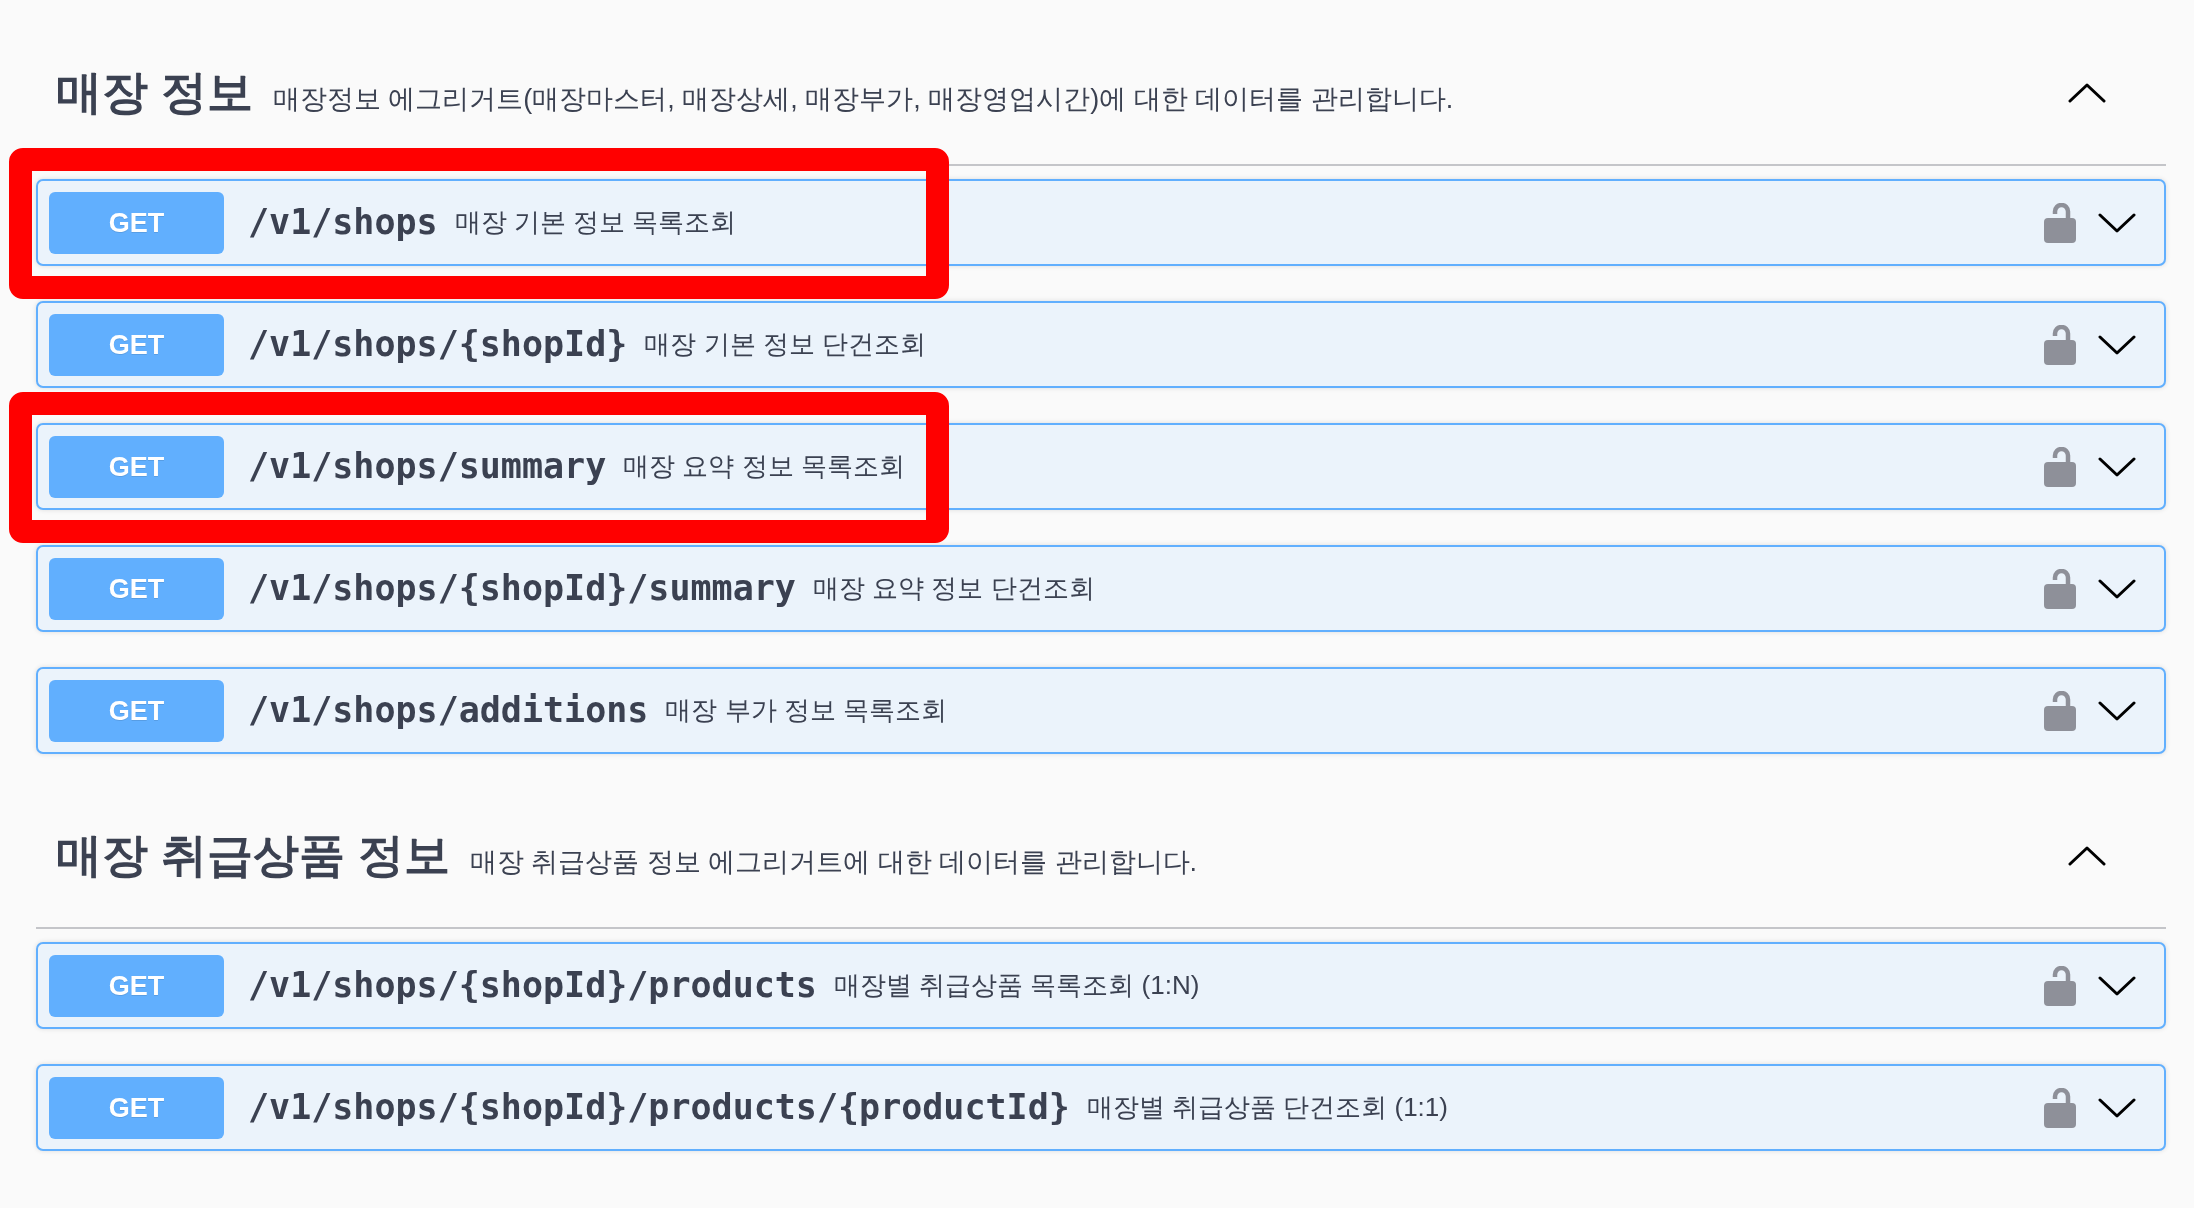  Describe the element at coordinates (532, 986) in the screenshot. I see `endpoint-path: /v1/shops/{shopId}/products` at that location.